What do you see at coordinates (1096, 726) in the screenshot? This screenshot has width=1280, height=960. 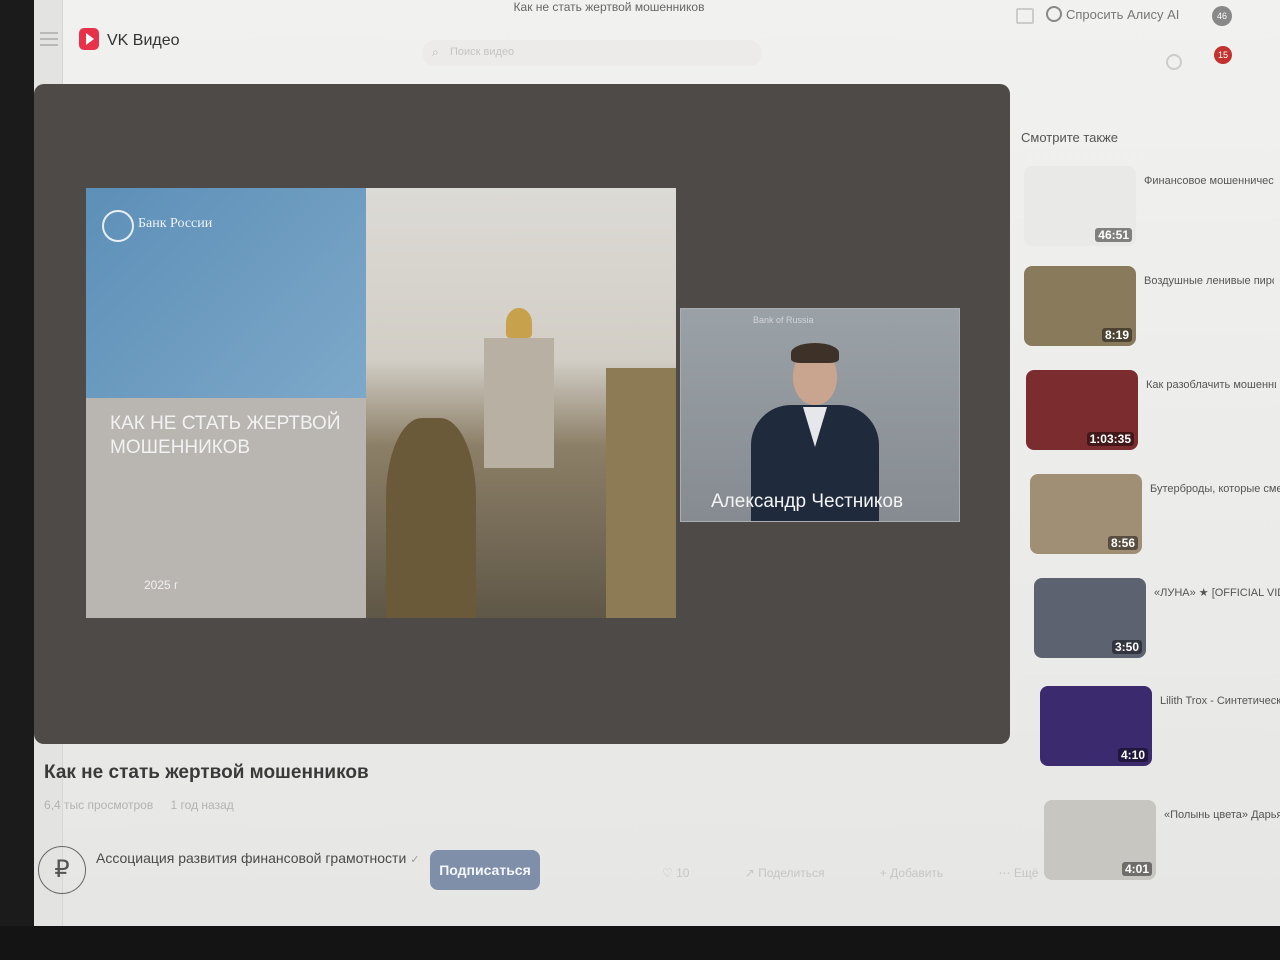 I see `rec-thumbnail: 4:10` at bounding box center [1096, 726].